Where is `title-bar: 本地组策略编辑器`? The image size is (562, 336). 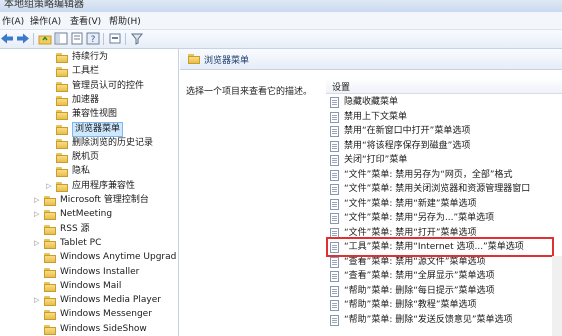
title-bar: 本地组策略编辑器 is located at coordinates (281, 6).